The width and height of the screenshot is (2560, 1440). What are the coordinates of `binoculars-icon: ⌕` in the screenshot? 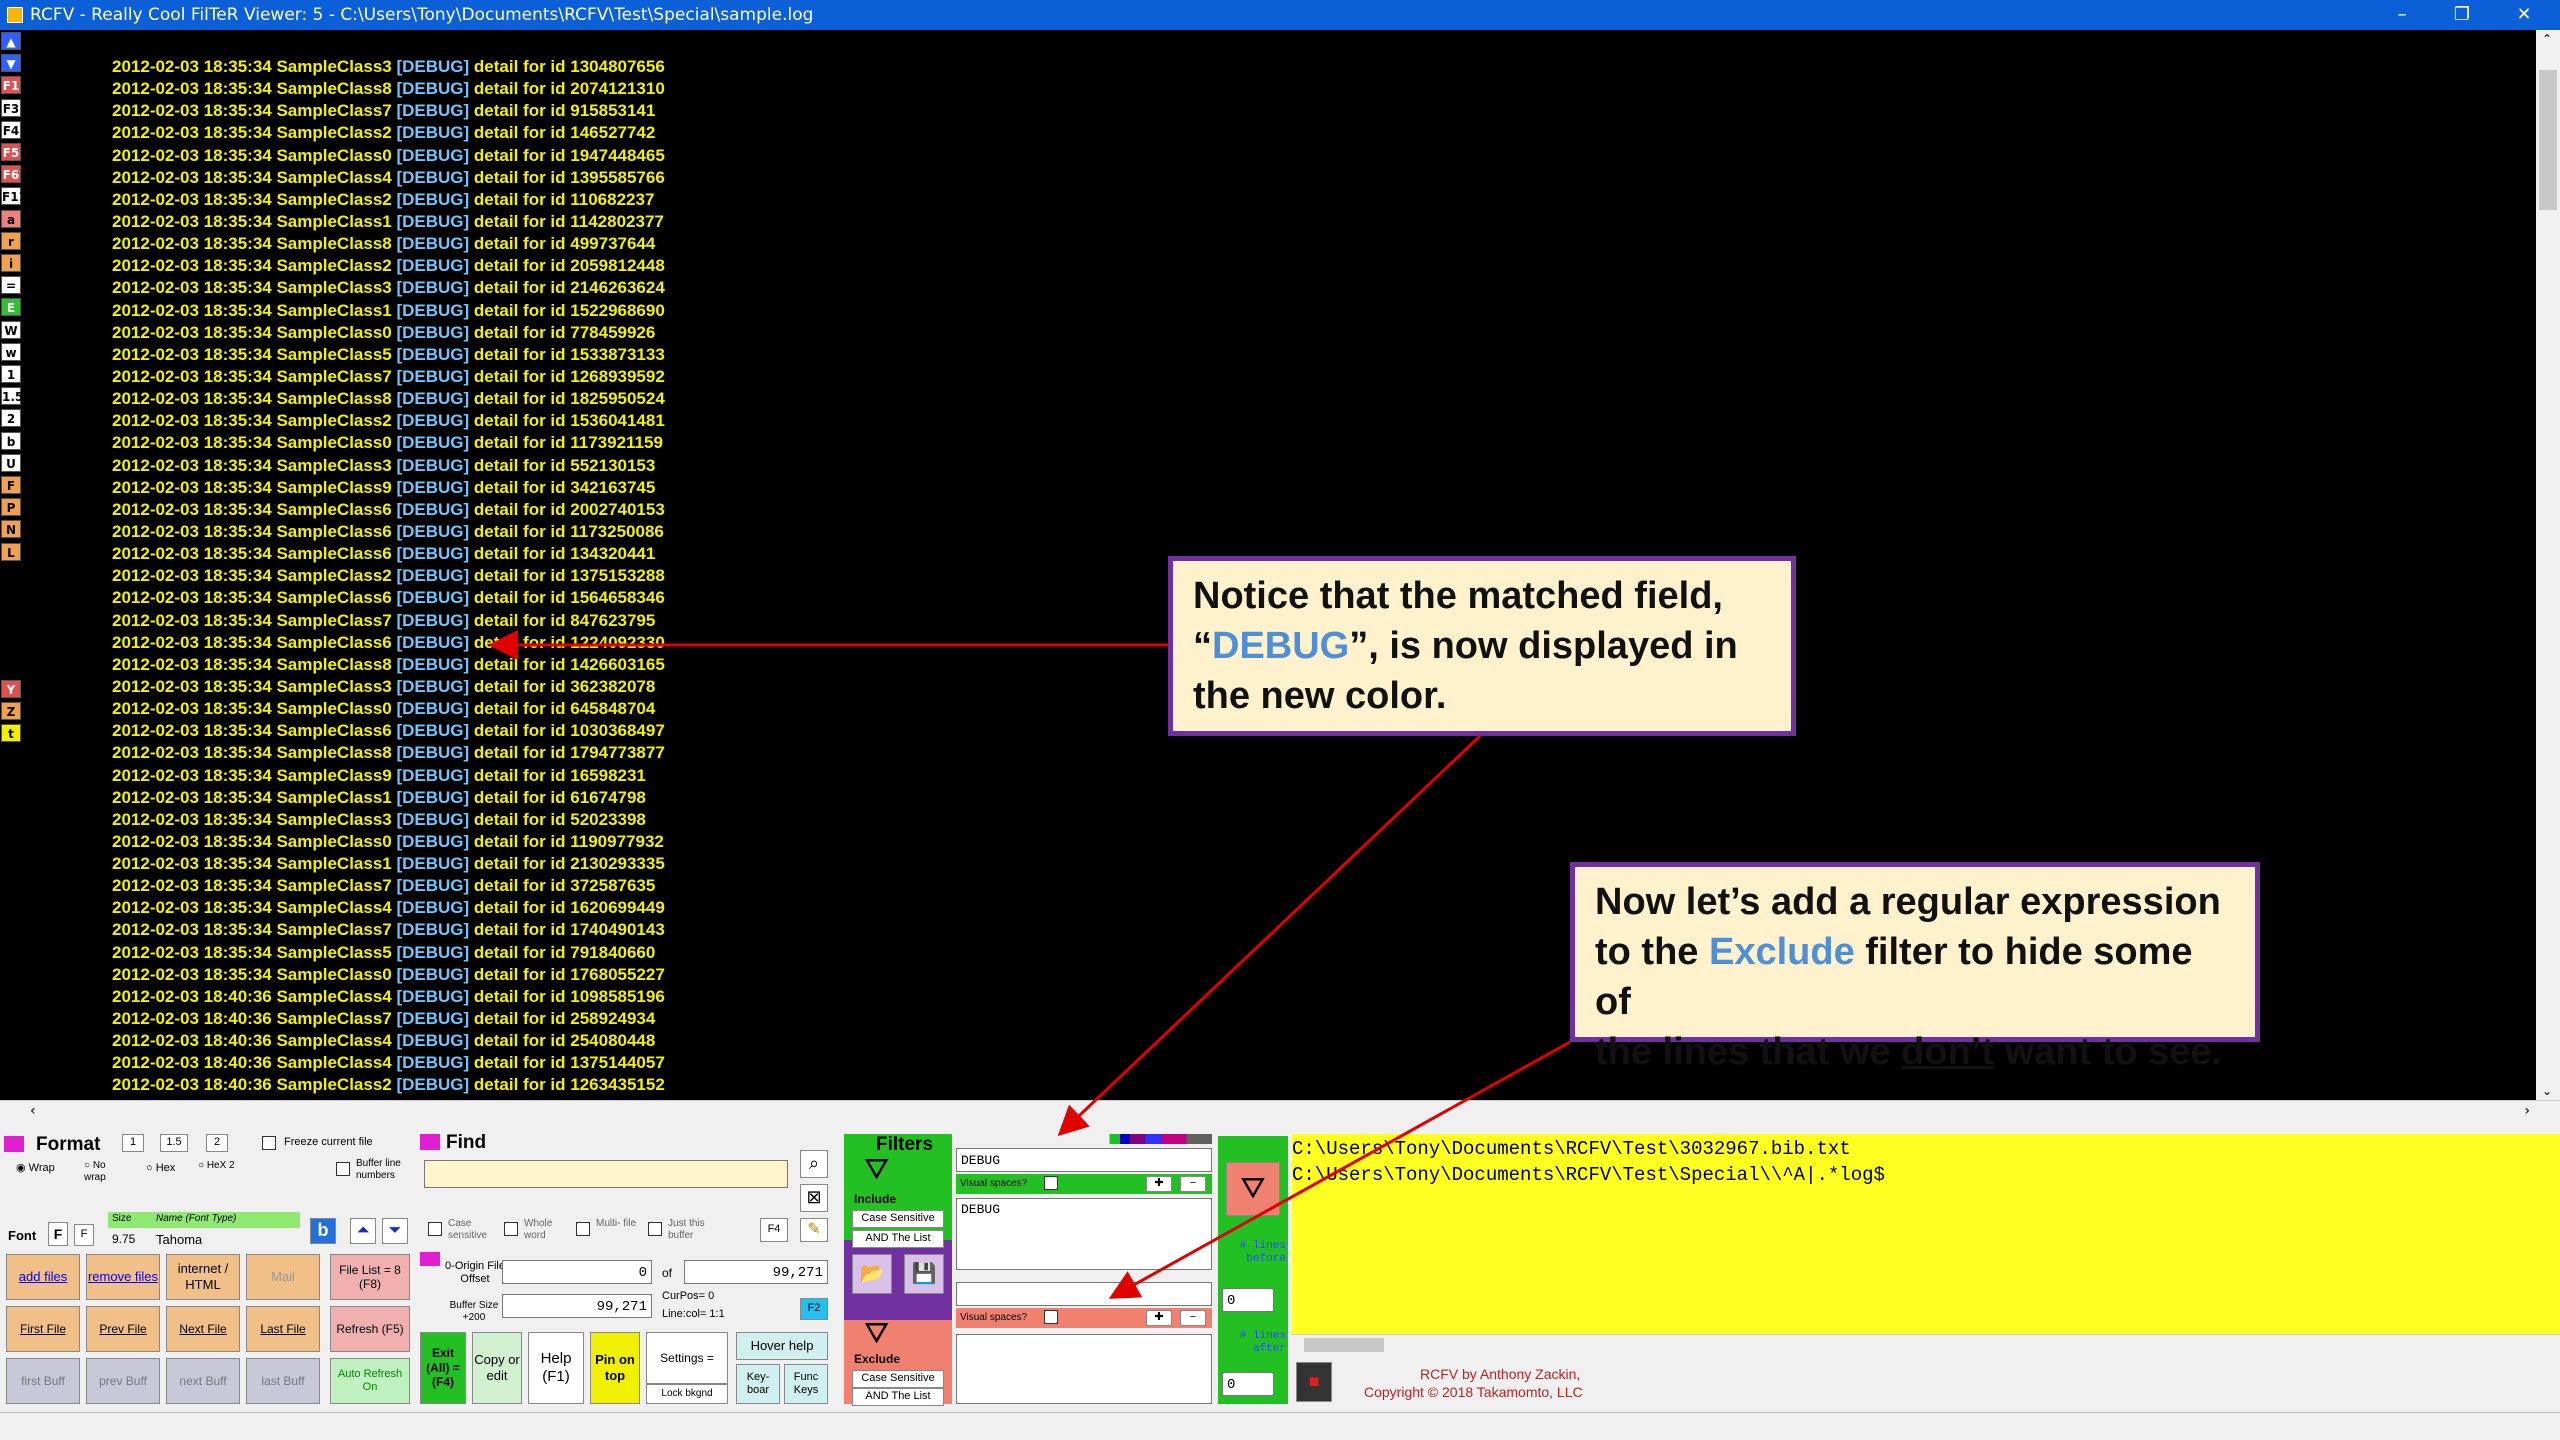 It's located at (814, 1164).